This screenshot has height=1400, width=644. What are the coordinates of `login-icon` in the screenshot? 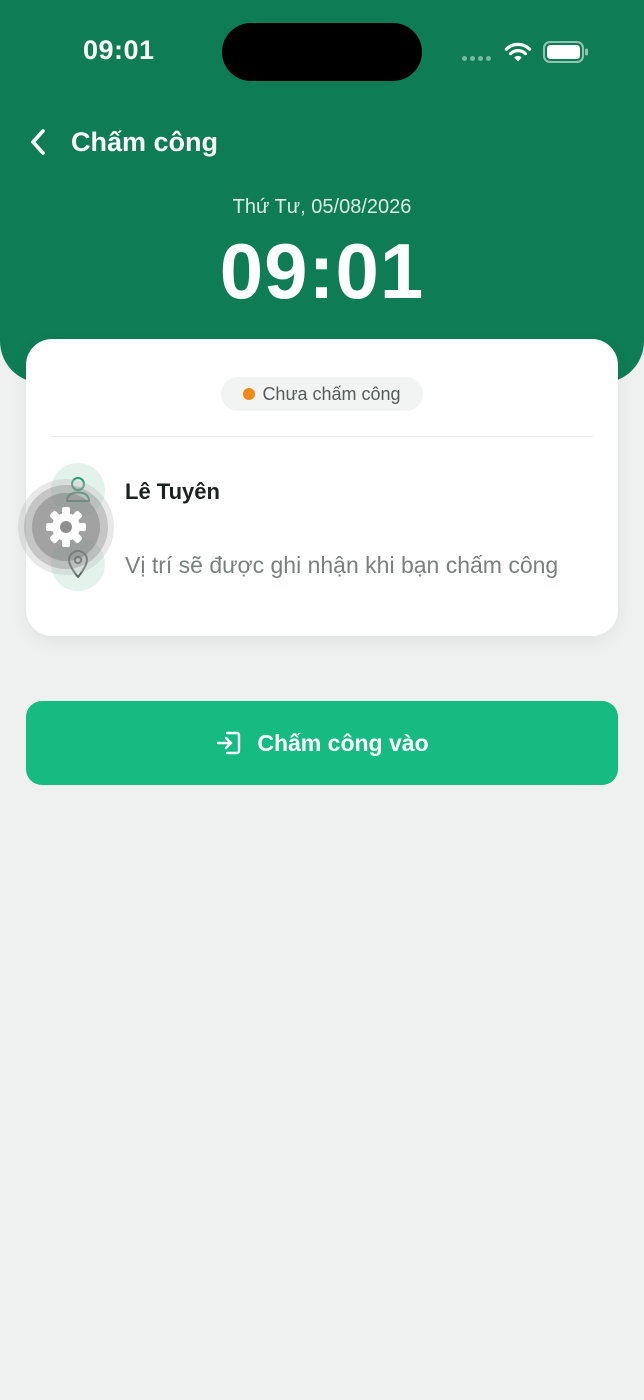 It's located at (229, 743).